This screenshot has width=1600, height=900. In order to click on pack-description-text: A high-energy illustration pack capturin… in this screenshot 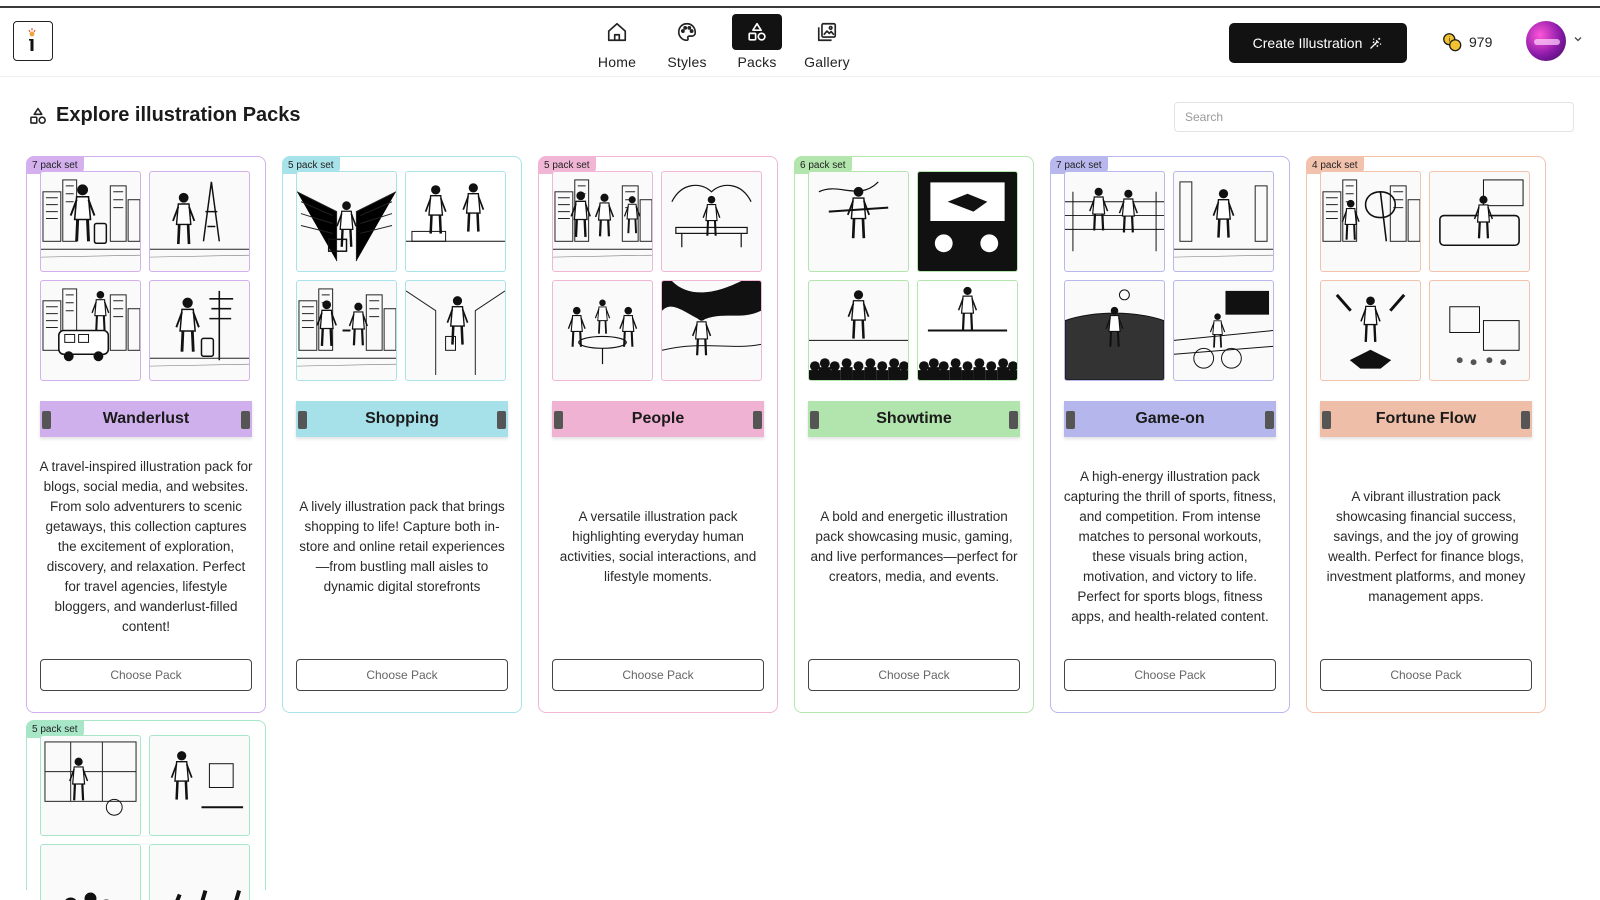, I will do `click(1170, 546)`.